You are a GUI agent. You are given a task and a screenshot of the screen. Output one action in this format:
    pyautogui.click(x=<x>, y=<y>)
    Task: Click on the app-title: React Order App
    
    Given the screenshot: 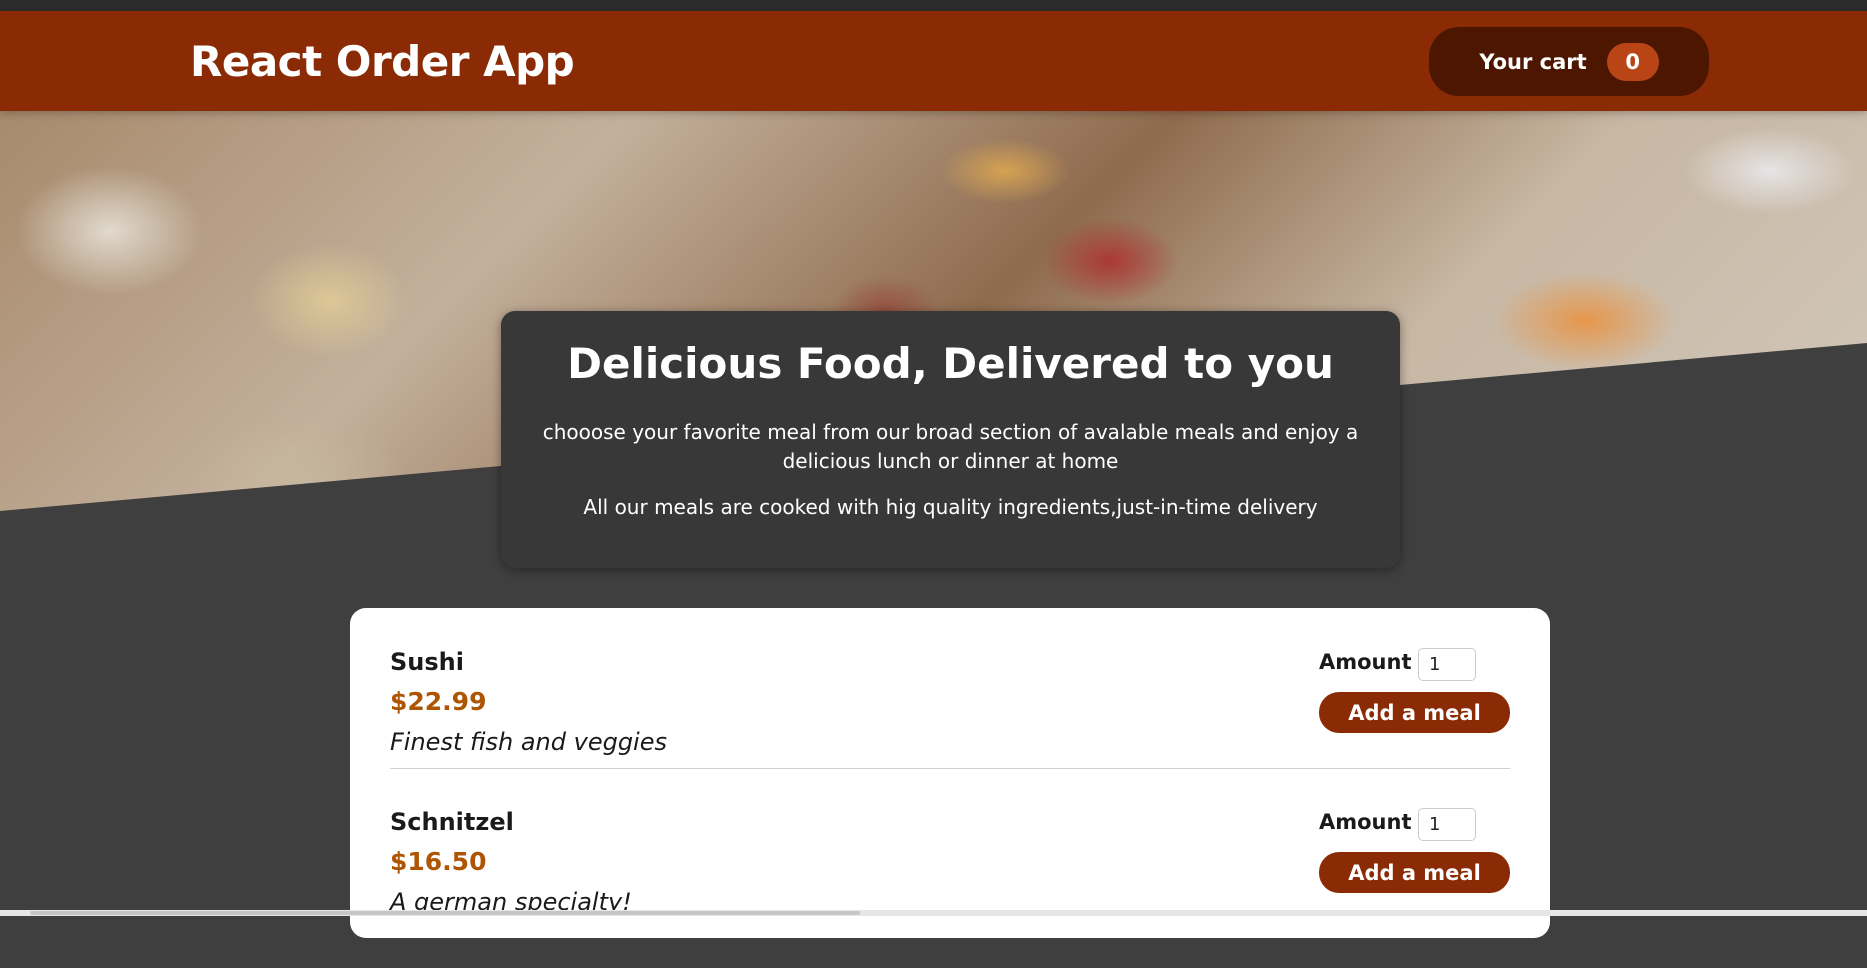 What is the action you would take?
    pyautogui.click(x=382, y=61)
    